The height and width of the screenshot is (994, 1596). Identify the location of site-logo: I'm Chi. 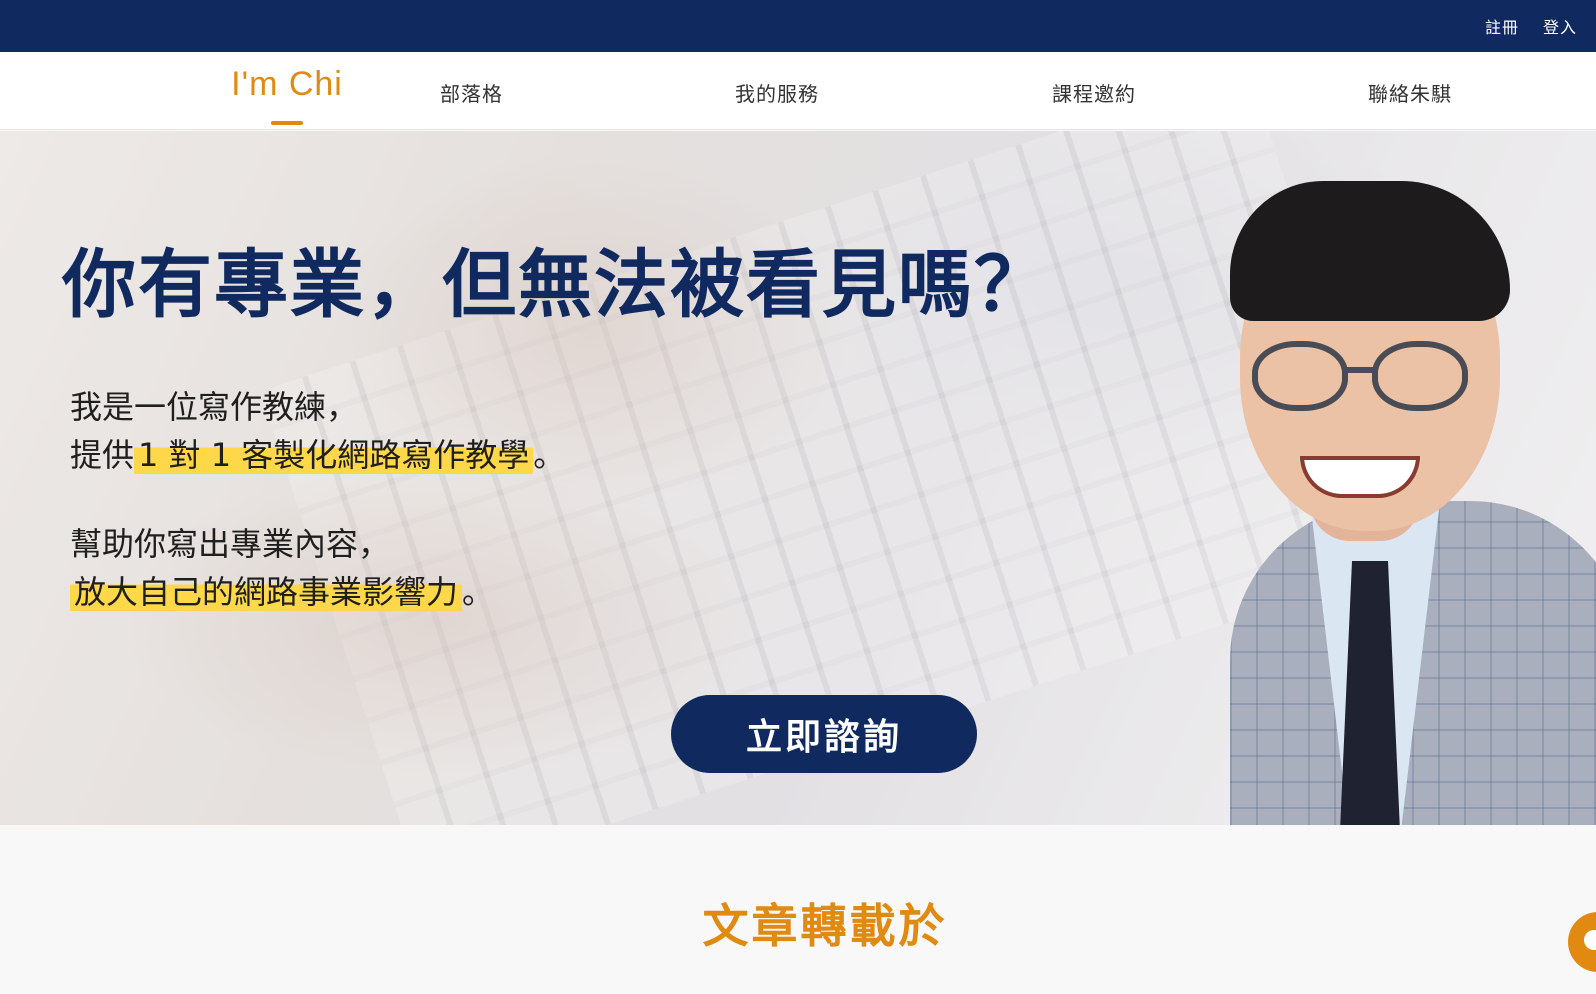
(287, 94).